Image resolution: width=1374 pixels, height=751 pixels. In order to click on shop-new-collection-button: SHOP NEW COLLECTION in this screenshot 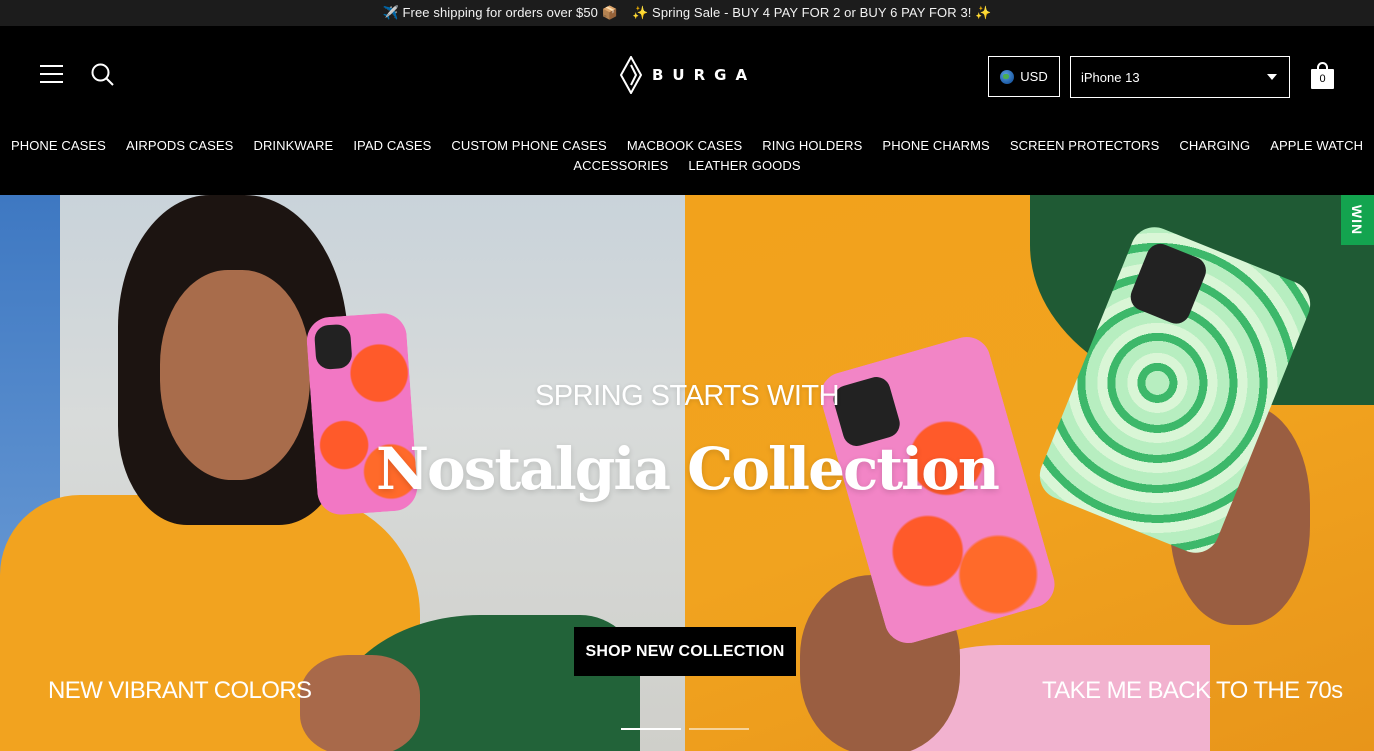, I will do `click(685, 651)`.